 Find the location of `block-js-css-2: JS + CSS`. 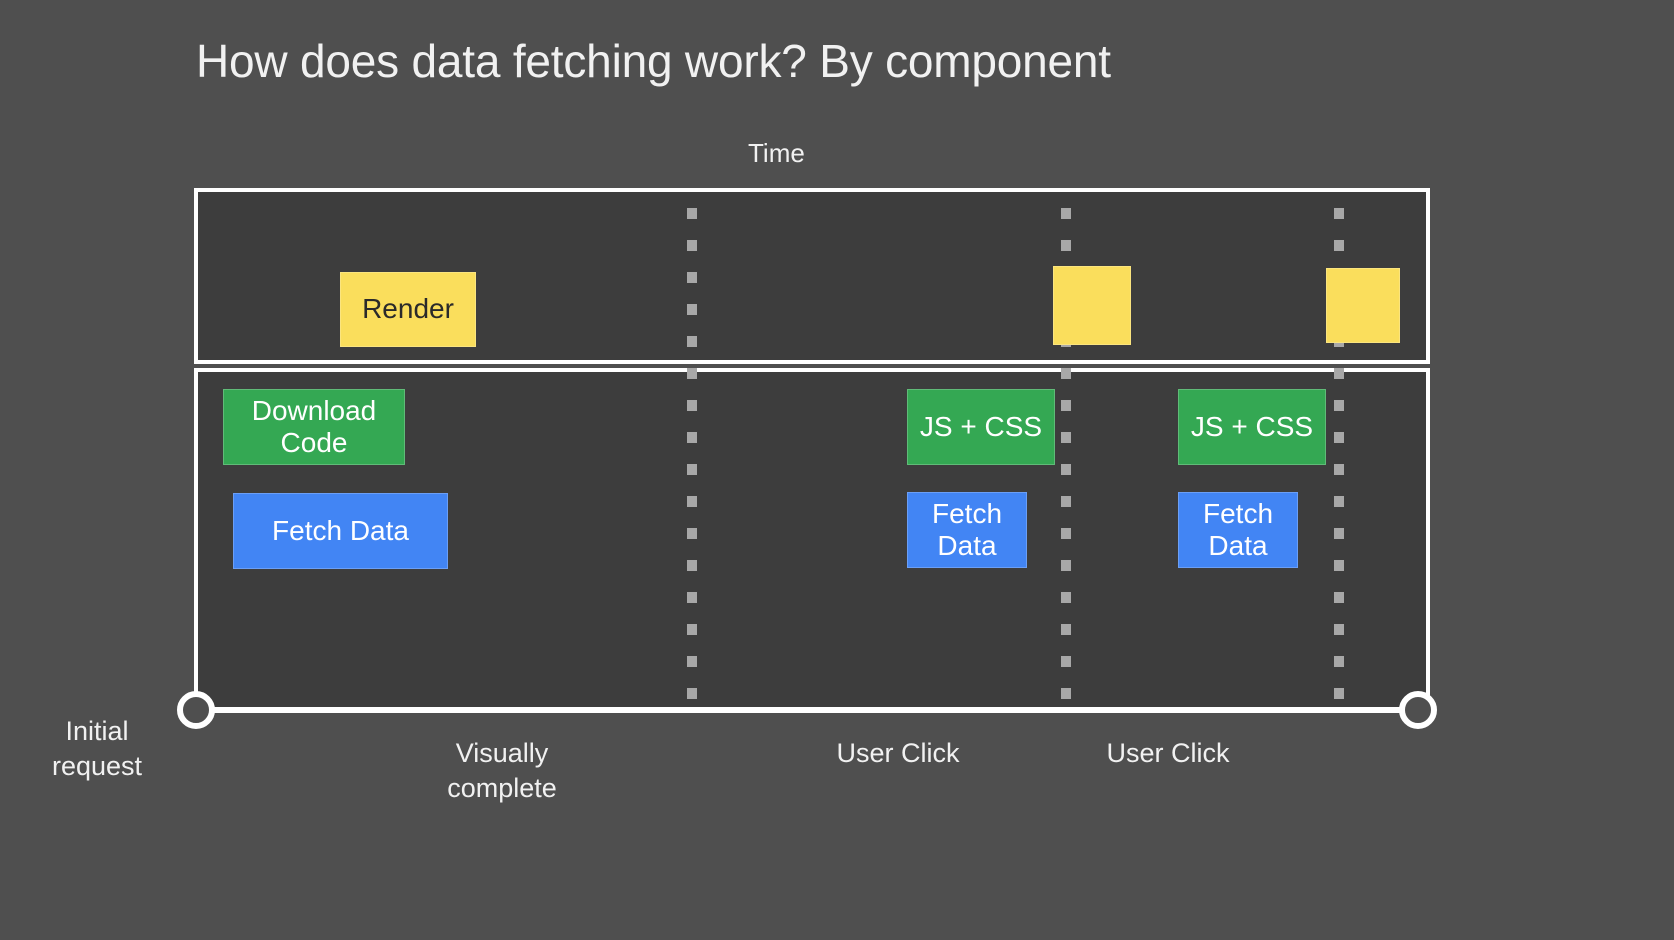

block-js-css-2: JS + CSS is located at coordinates (1252, 427).